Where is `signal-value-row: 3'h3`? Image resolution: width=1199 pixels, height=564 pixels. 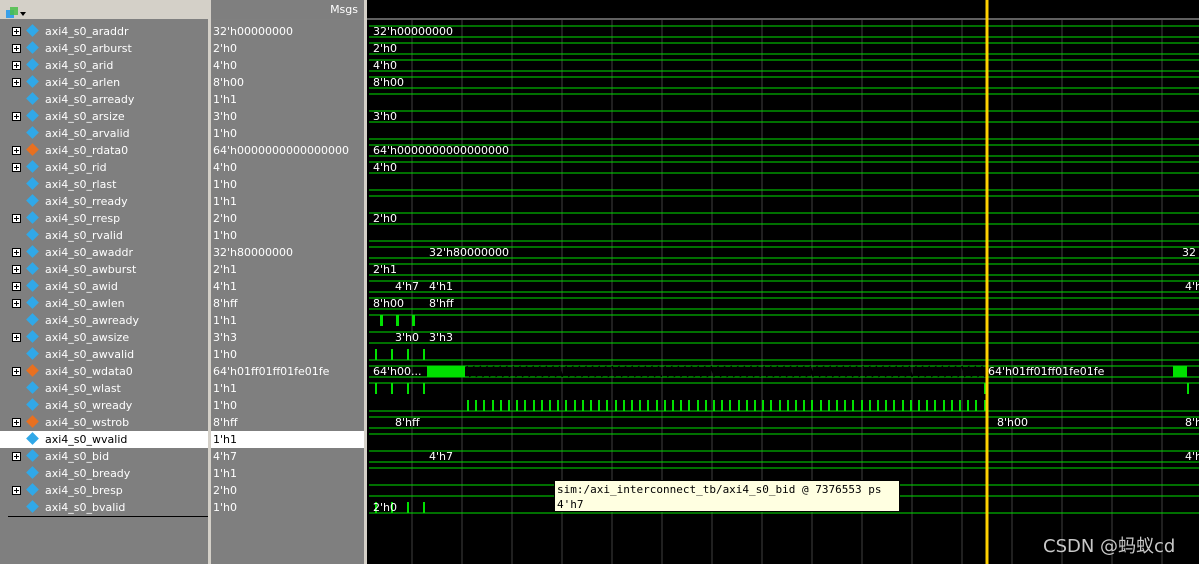
signal-value-row: 3'h3 is located at coordinates (287, 337).